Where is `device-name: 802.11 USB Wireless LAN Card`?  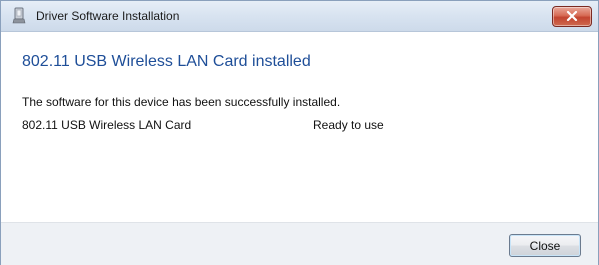
device-name: 802.11 USB Wireless LAN Card is located at coordinates (107, 125).